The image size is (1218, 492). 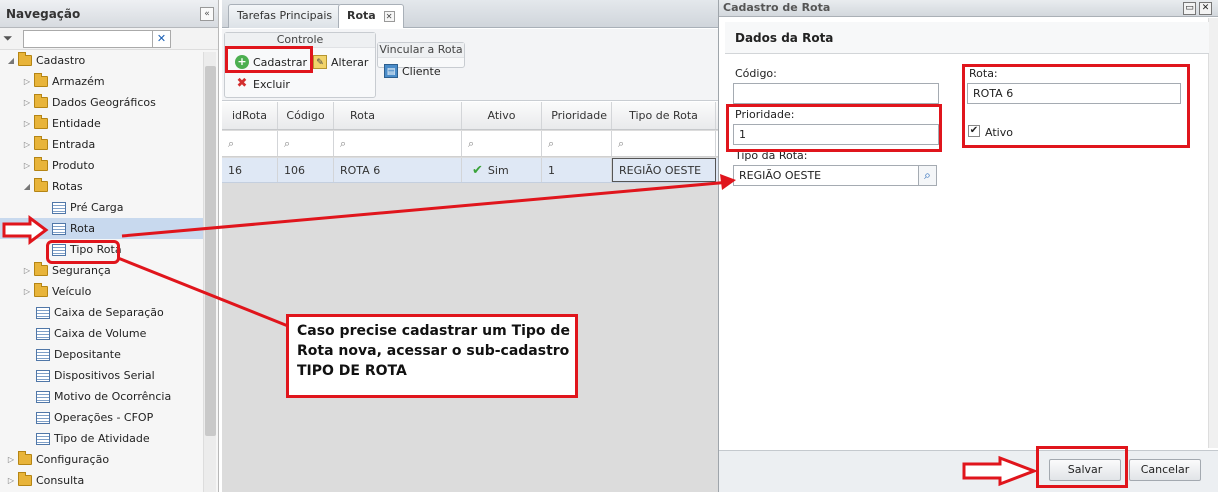 I want to click on annotation-note-line: Rota nova, acessar o sub-cadastro, so click(x=433, y=351).